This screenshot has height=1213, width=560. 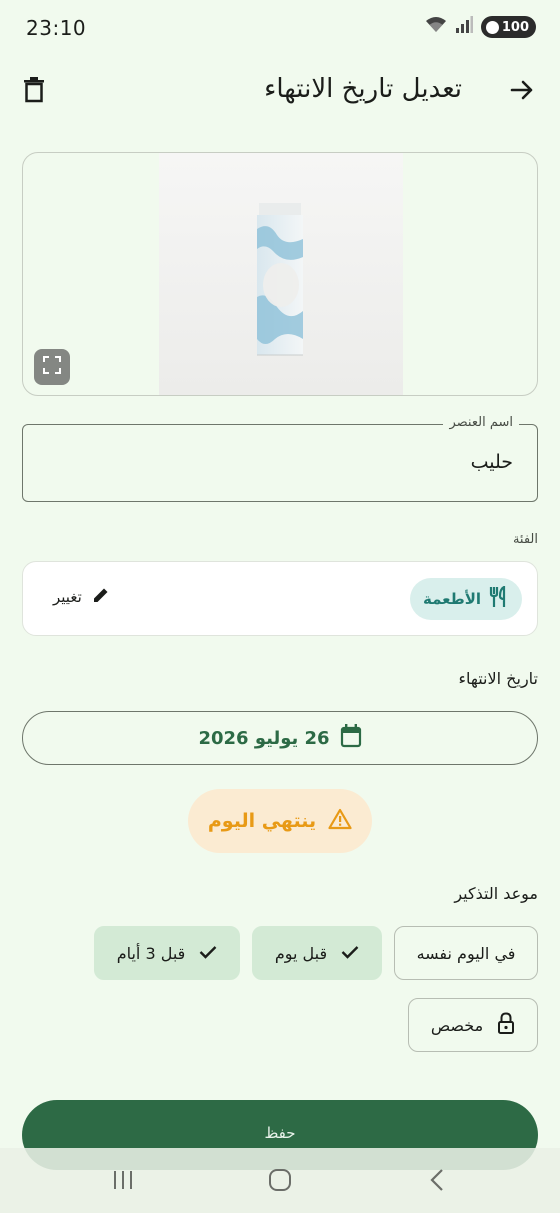 I want to click on reminder-option-same-day: في اليوم نفسه, so click(x=466, y=953).